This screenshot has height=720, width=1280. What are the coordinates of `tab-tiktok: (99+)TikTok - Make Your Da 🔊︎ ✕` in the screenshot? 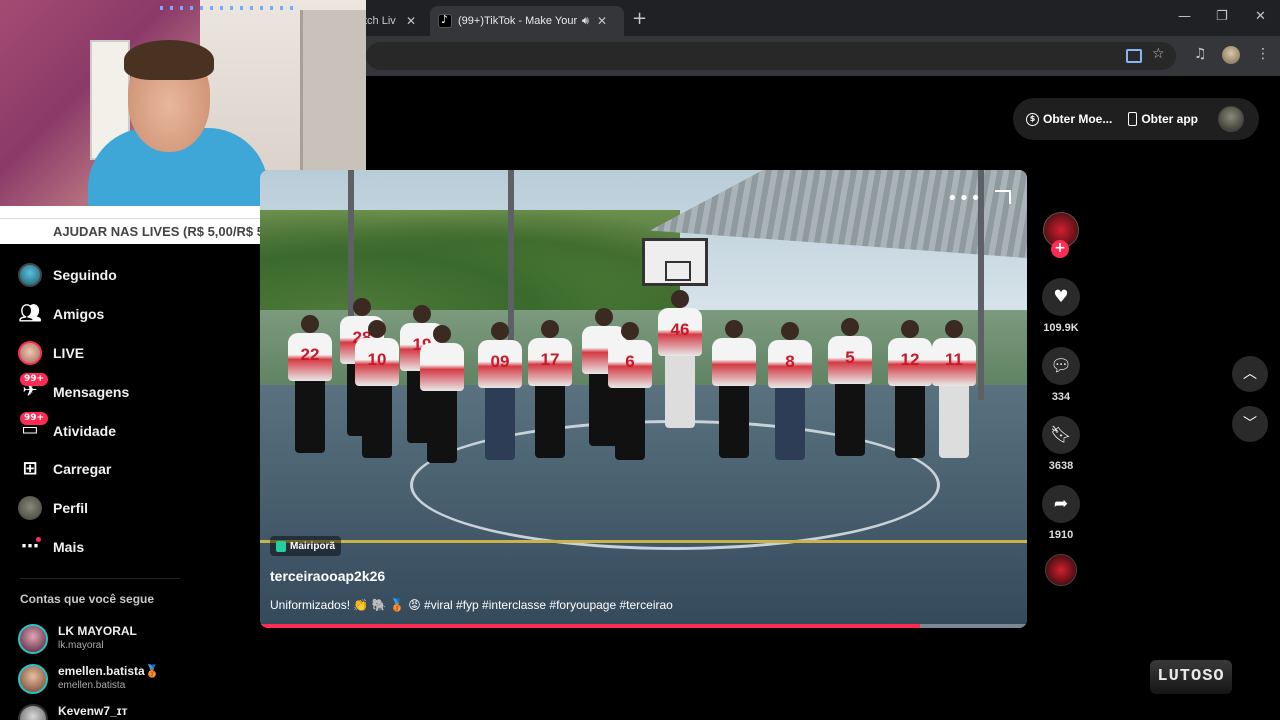 It's located at (527, 21).